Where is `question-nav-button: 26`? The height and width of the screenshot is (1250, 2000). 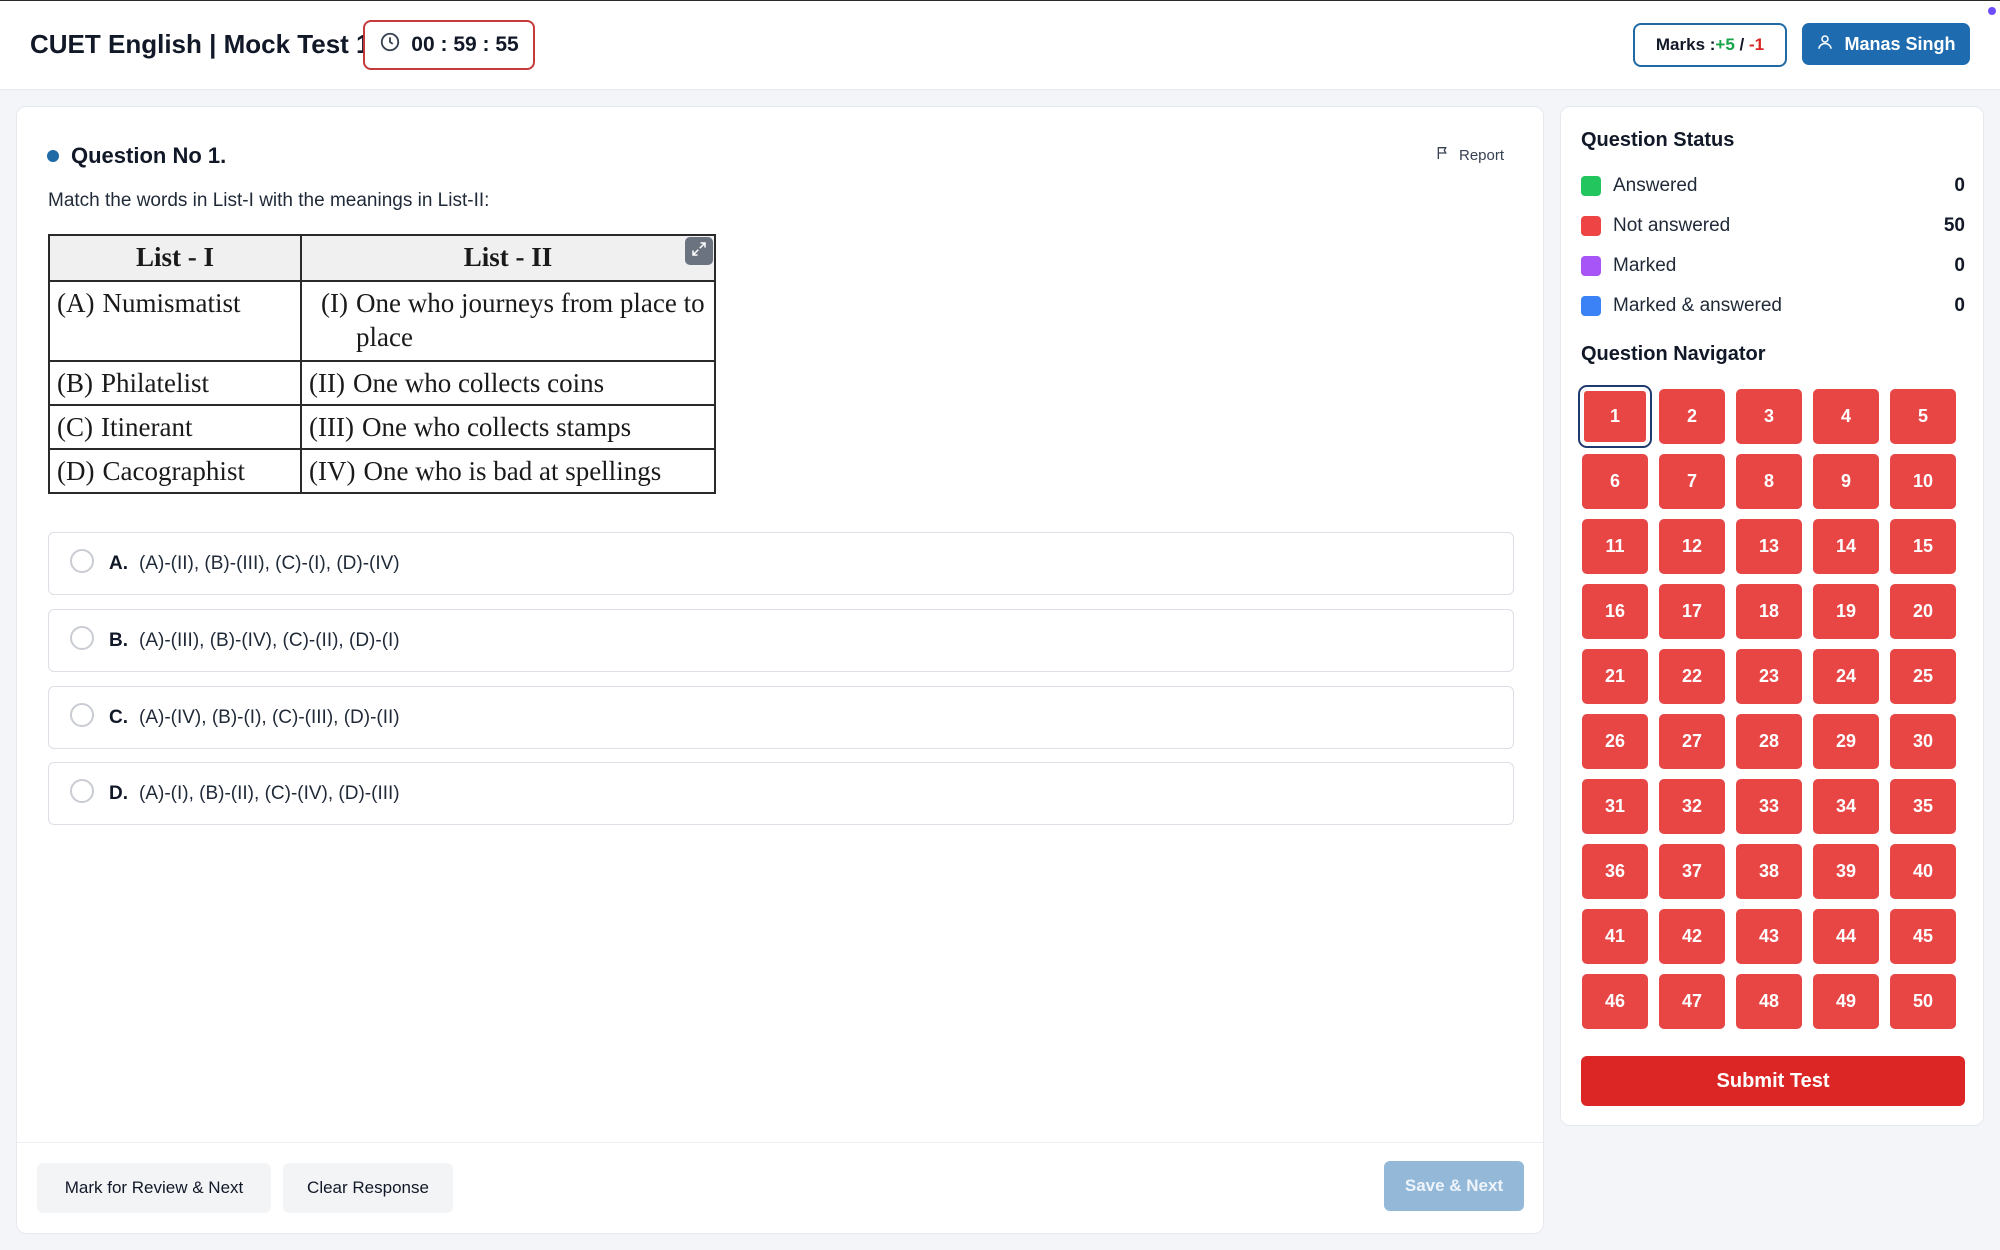 question-nav-button: 26 is located at coordinates (1615, 741).